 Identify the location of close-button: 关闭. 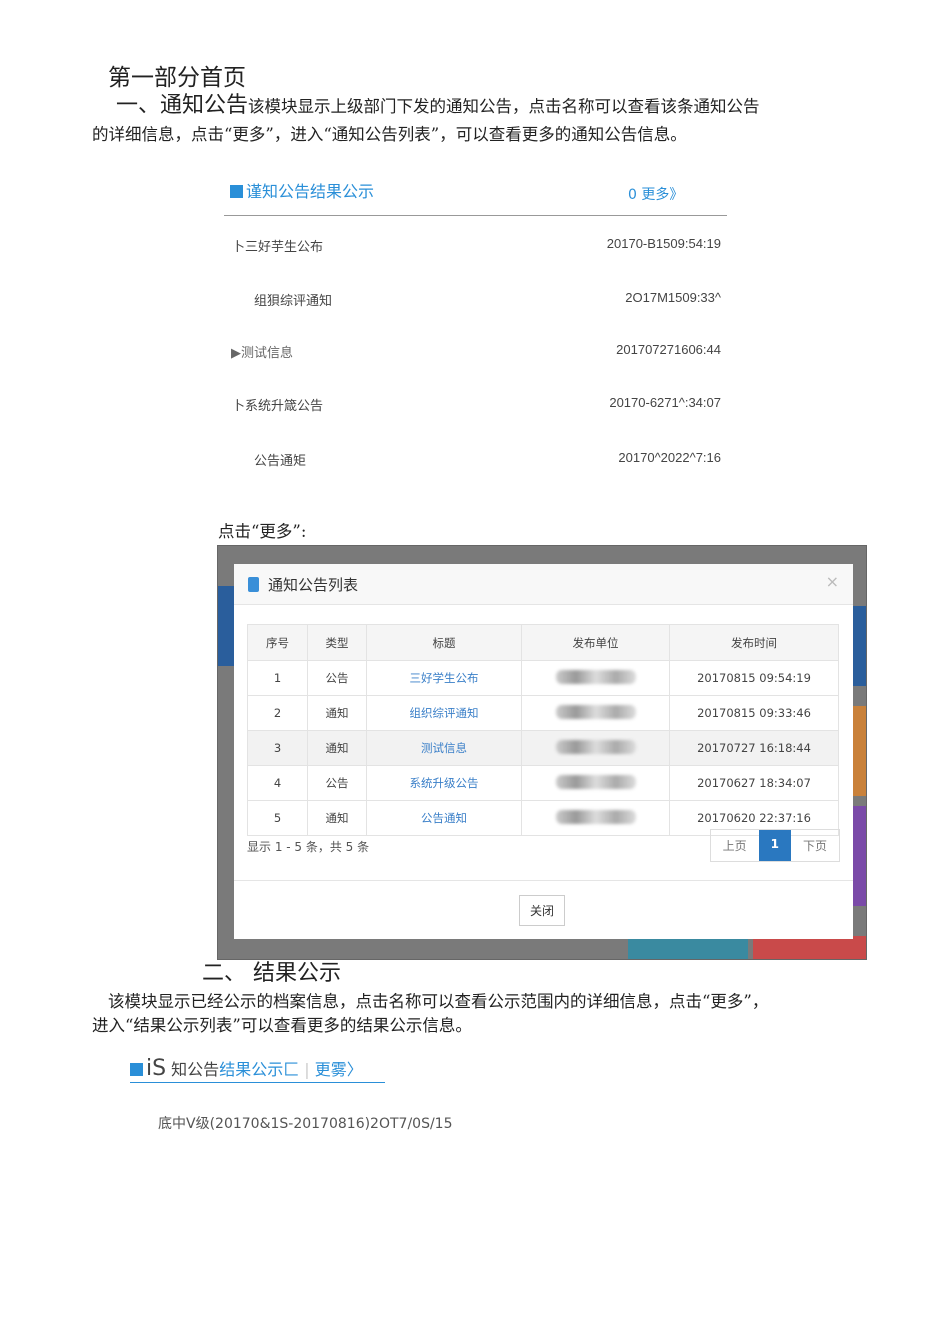
(542, 910).